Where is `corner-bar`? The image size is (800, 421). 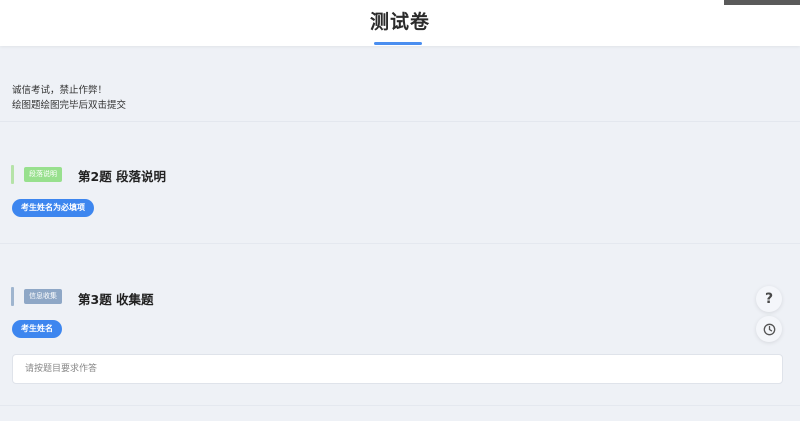 corner-bar is located at coordinates (762, 2).